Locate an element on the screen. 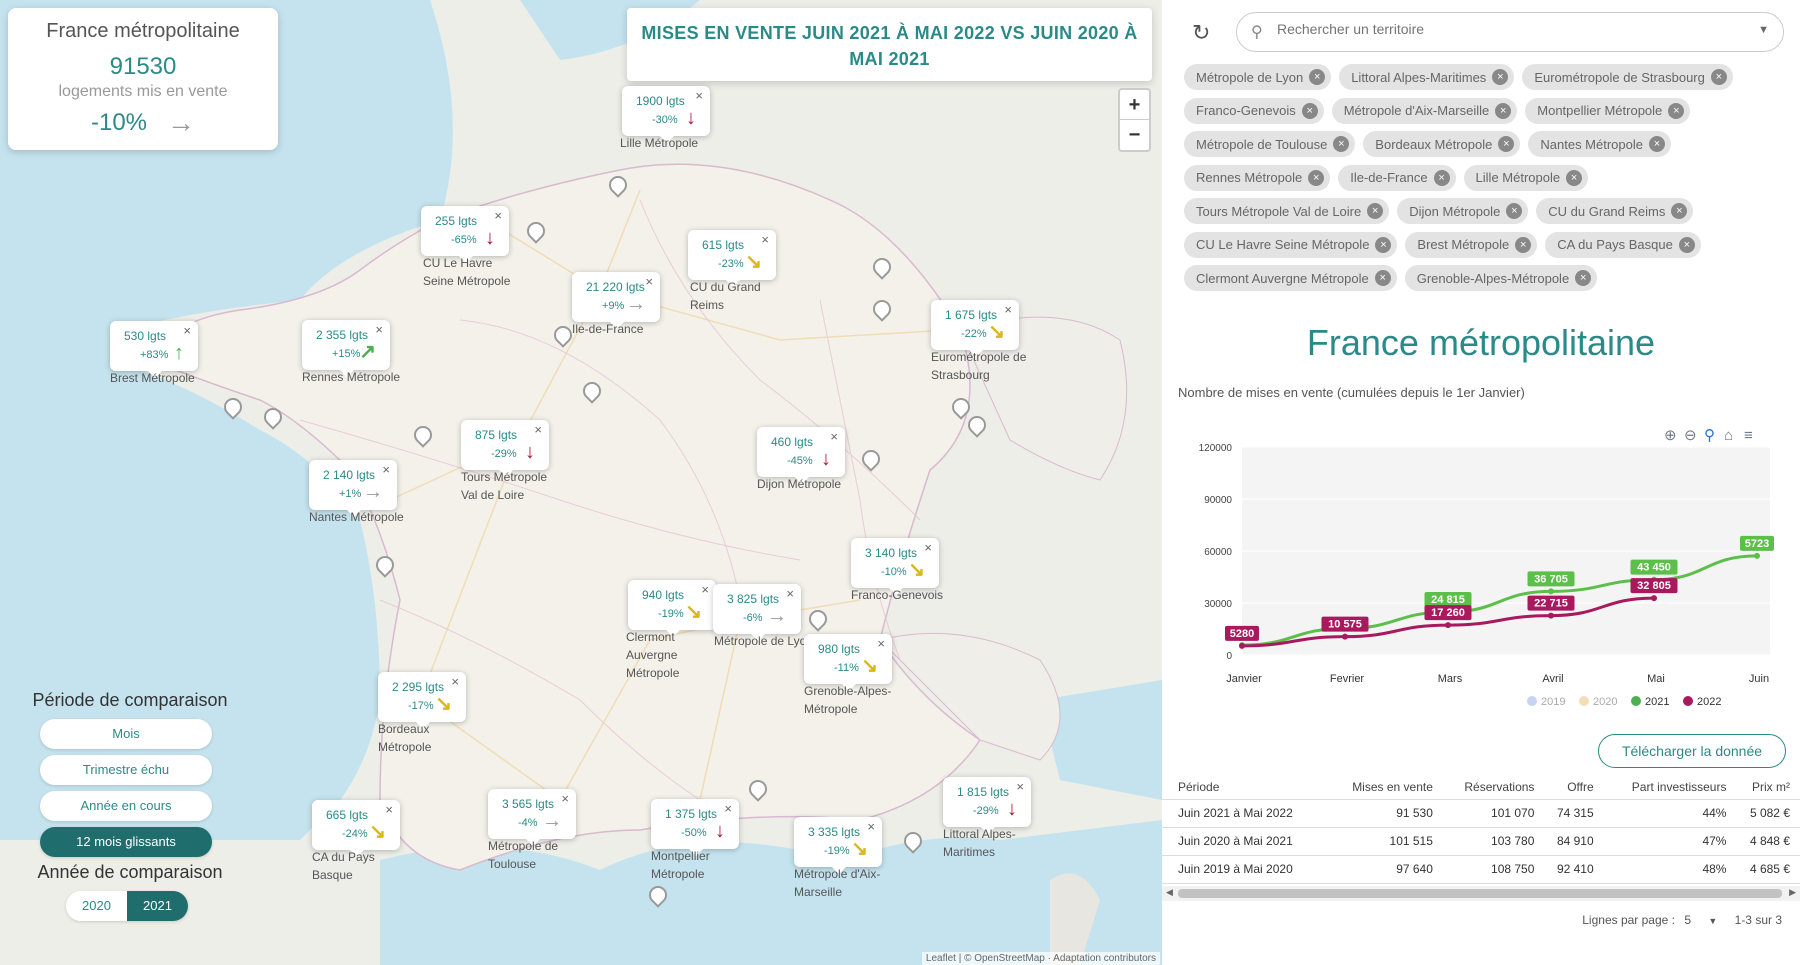  column-header: Offre is located at coordinates (1574, 787).